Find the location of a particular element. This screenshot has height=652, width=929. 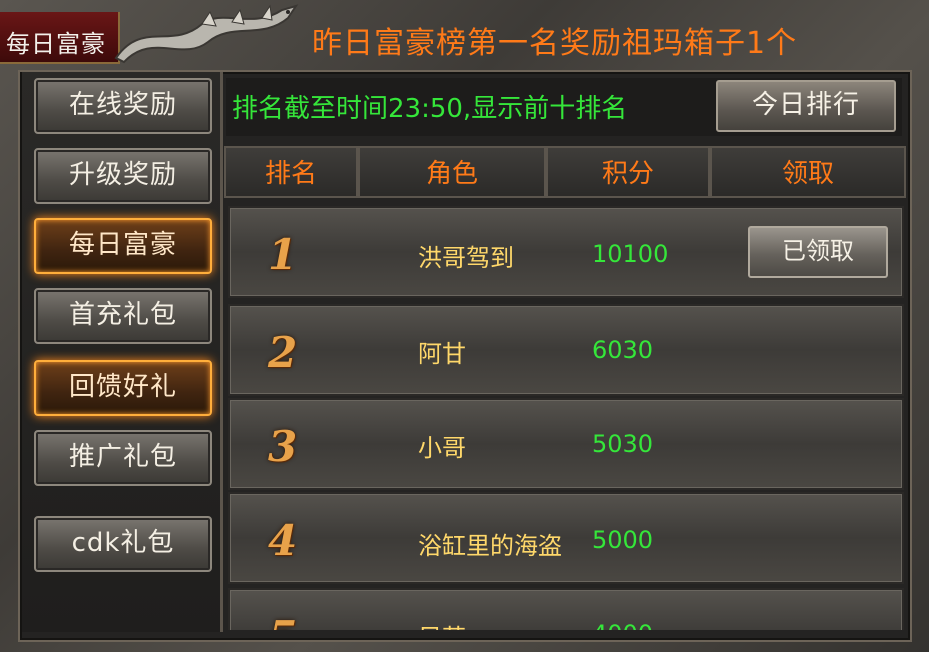

sidebar-item-first-recharge: 首充礼包 is located at coordinates (123, 316).